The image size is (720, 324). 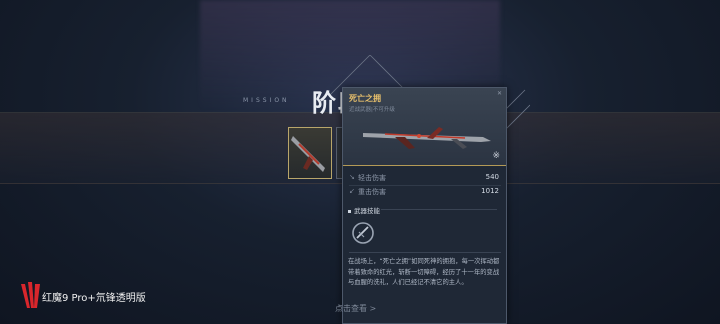 I want to click on weapon-slot-selected, so click(x=310, y=153).